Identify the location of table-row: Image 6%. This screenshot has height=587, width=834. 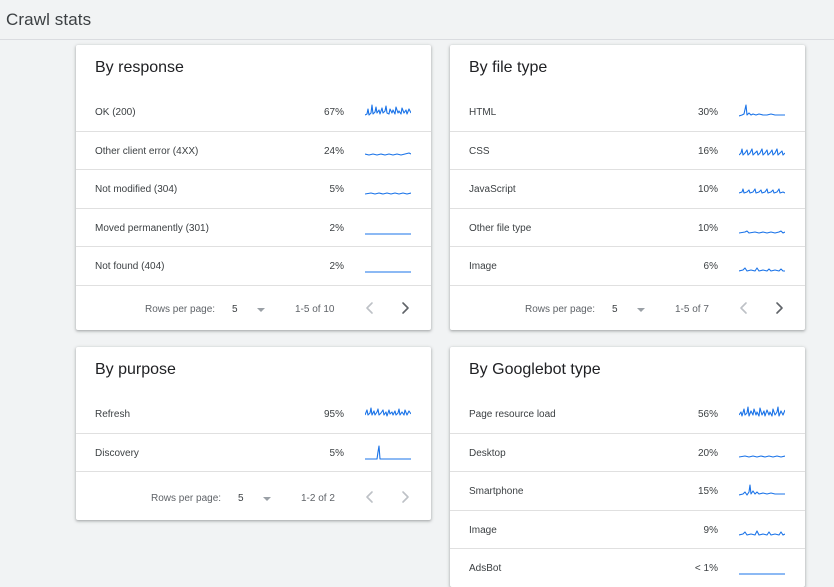
(627, 266).